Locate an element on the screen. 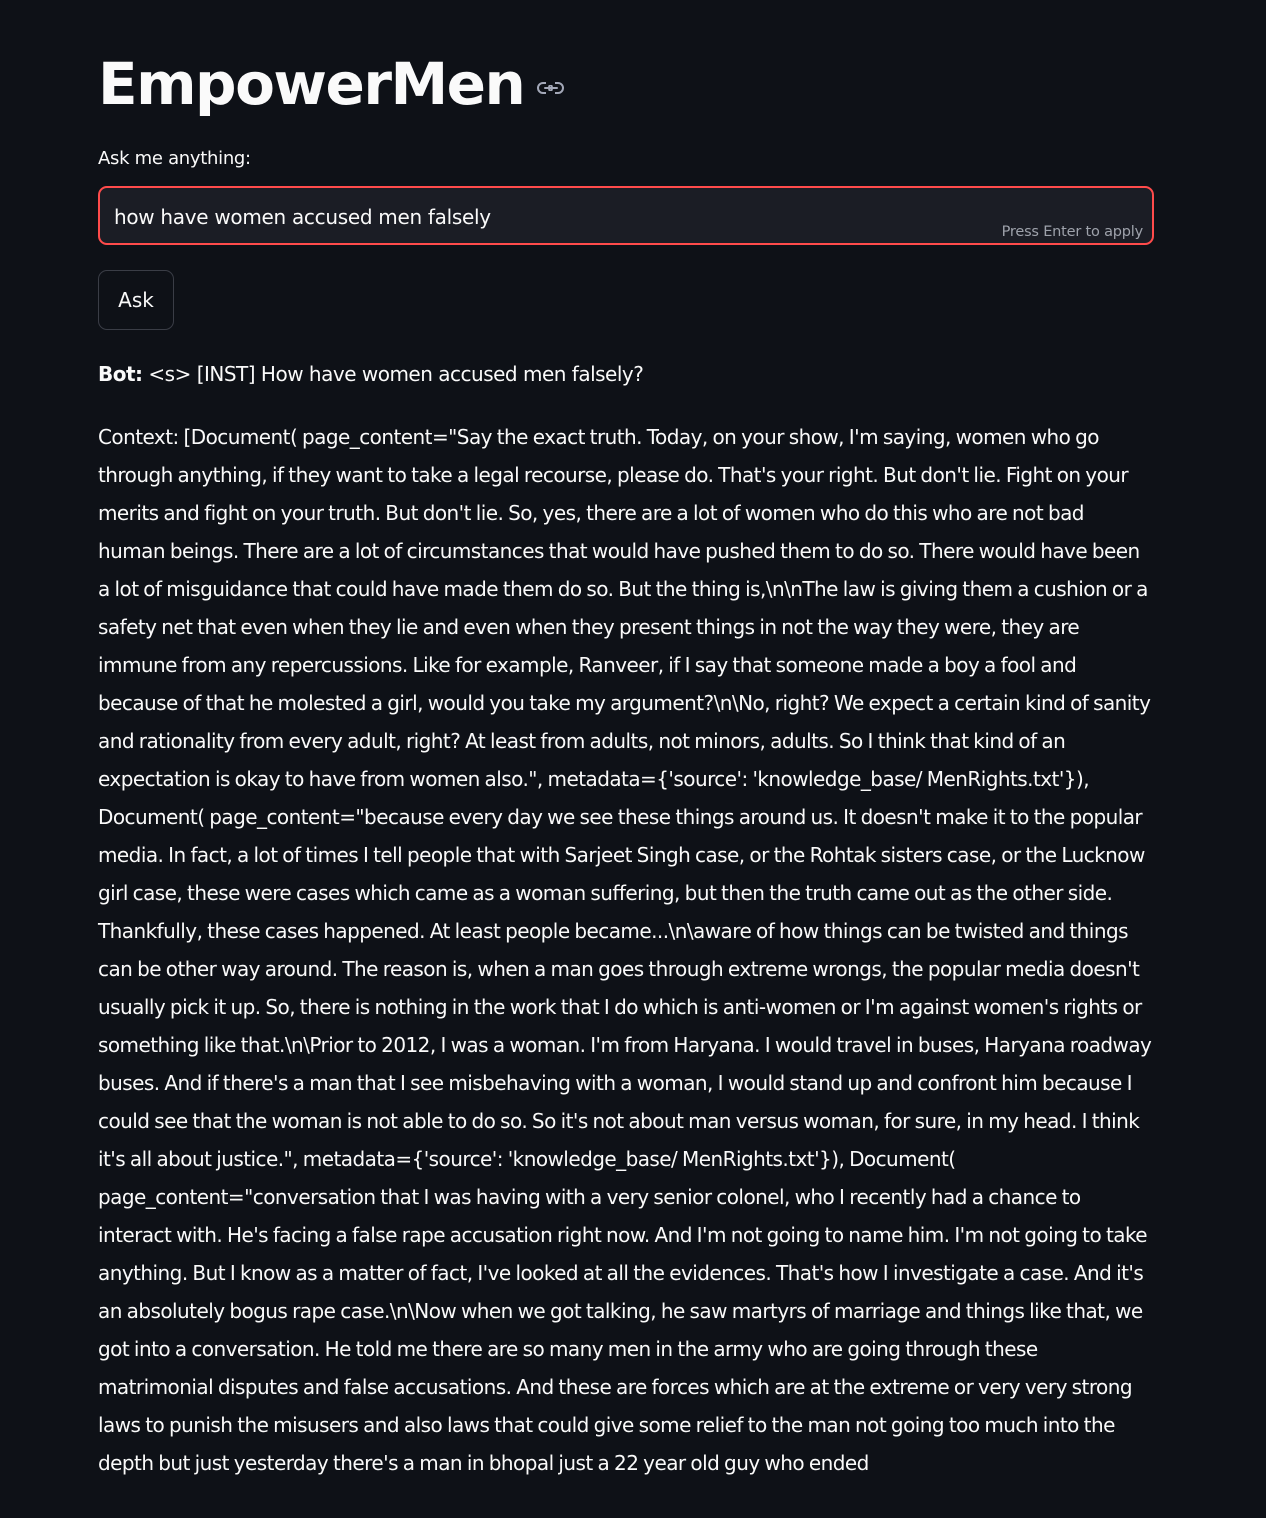 This screenshot has width=1266, height=1518. bot-label: Bot: is located at coordinates (120, 374).